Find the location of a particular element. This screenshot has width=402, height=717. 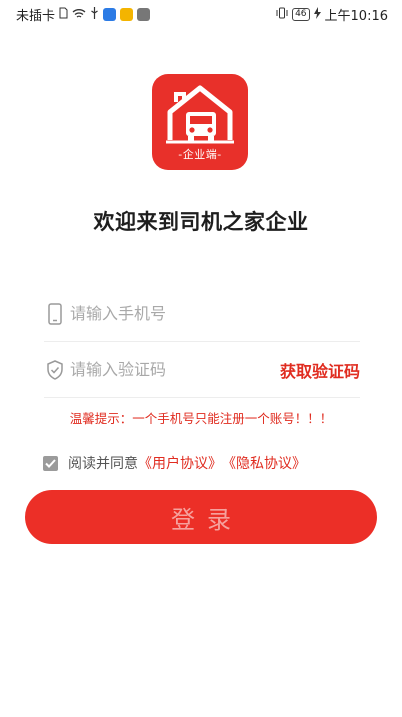

privacy-policy-link: 《隐私协议》 is located at coordinates (264, 463).